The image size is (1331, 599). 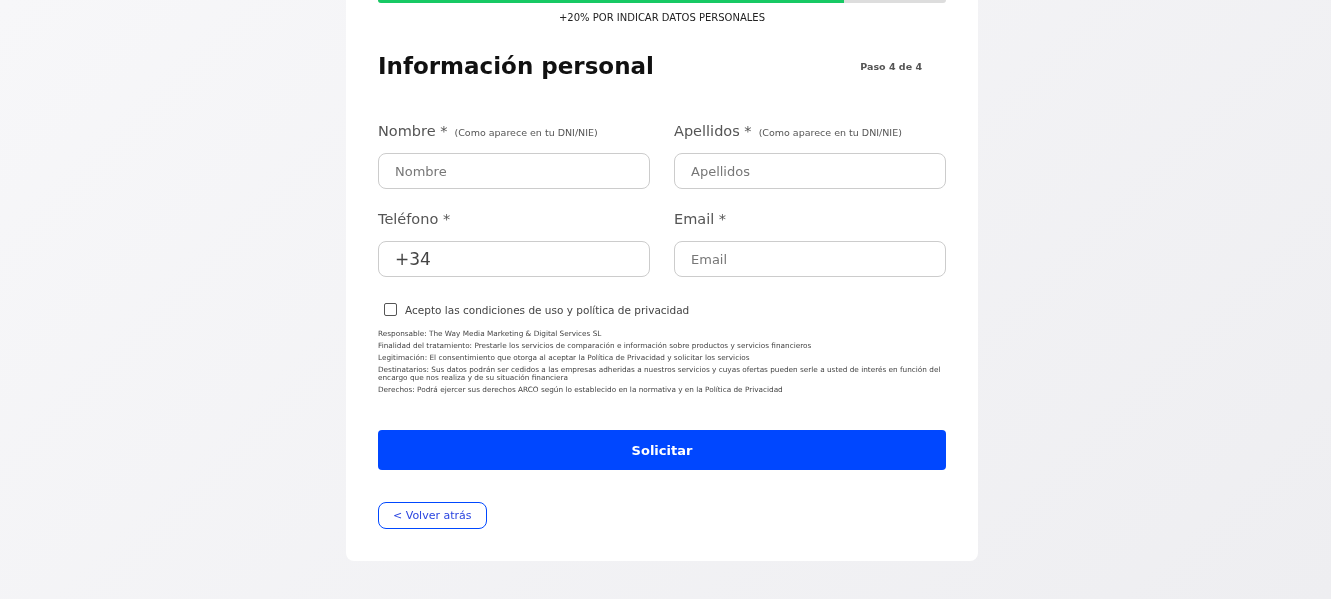 I want to click on submit-button: Solicitar, so click(x=662, y=450).